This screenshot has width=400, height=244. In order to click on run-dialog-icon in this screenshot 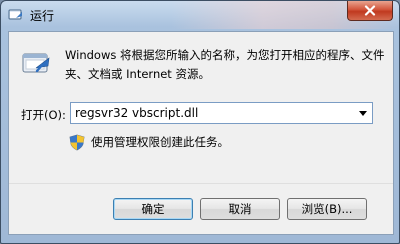, I will do `click(16, 15)`.